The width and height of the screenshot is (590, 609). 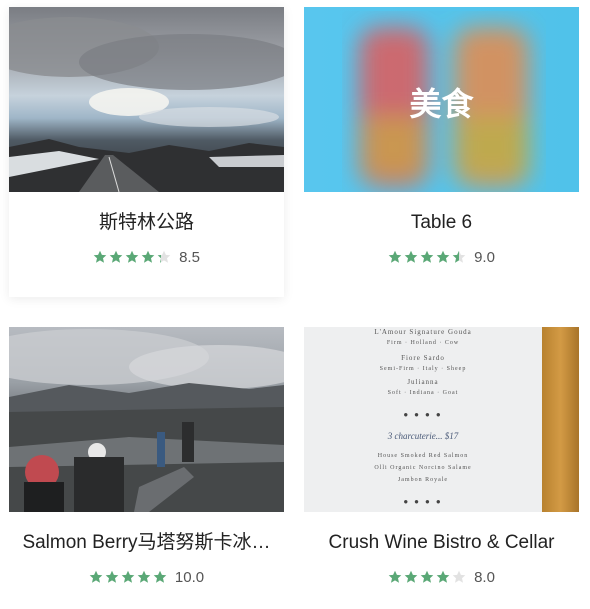 What do you see at coordinates (441, 104) in the screenshot?
I see `photo-overlay-label: 美食` at bounding box center [441, 104].